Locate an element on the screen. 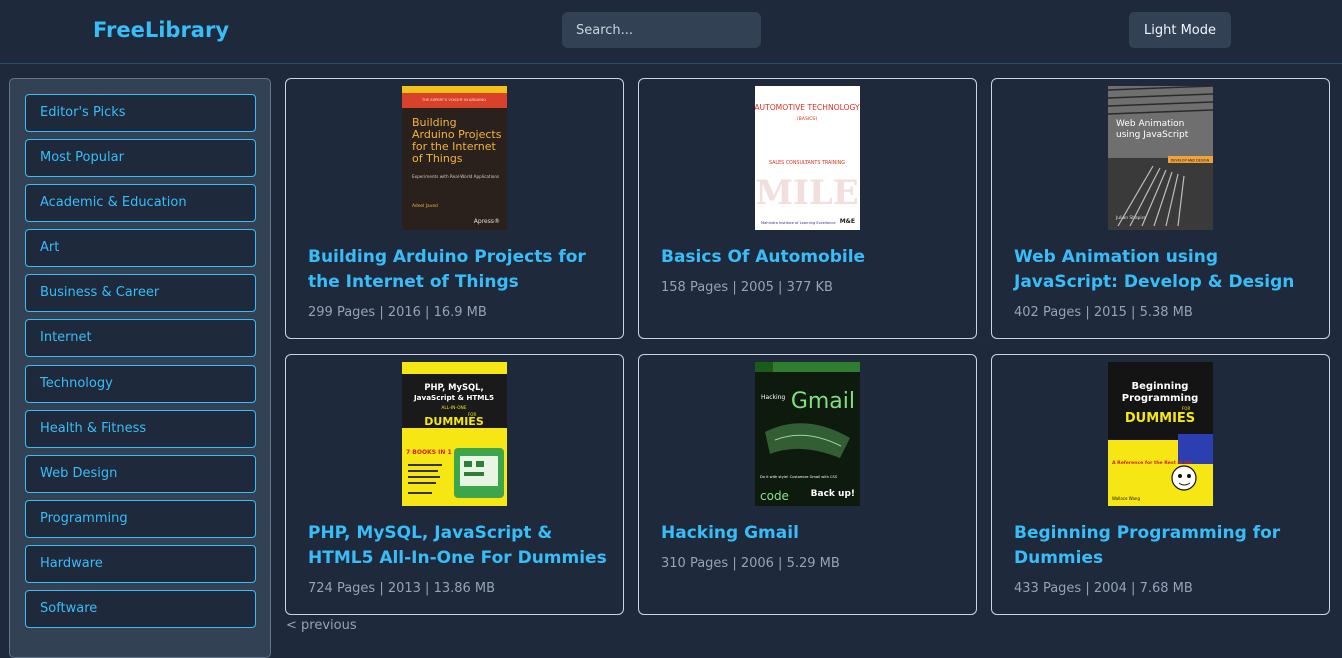 The width and height of the screenshot is (1342, 658). cover-title-line: JavaScript & HTML5 is located at coordinates (453, 397).